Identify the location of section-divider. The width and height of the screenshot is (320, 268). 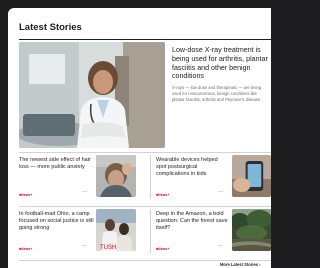
(145, 39).